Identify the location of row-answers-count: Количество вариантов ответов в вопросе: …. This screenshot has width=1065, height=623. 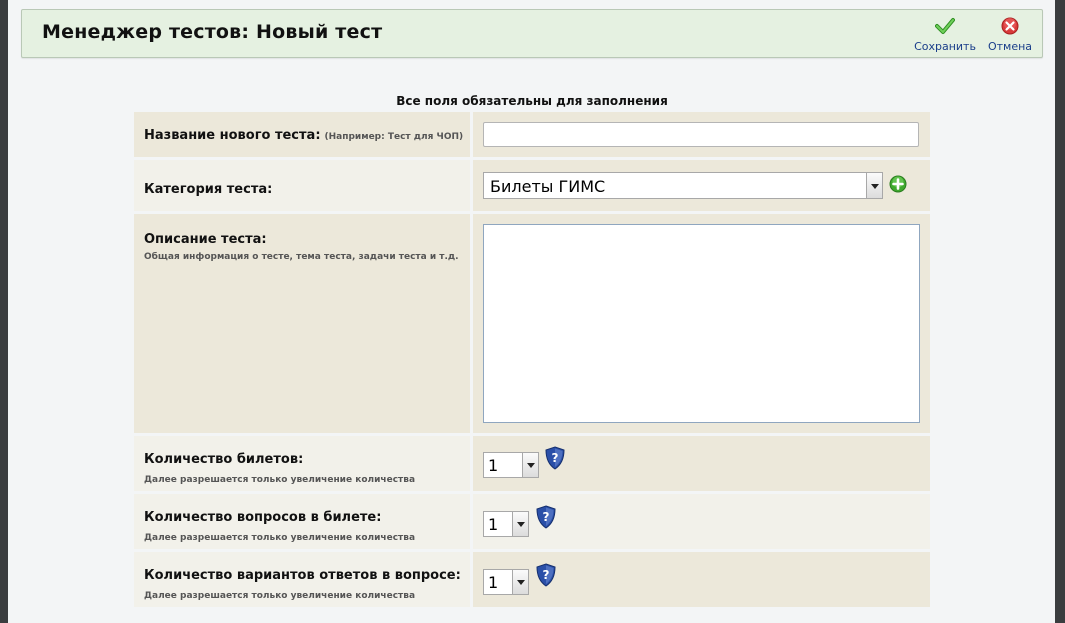
(532, 579).